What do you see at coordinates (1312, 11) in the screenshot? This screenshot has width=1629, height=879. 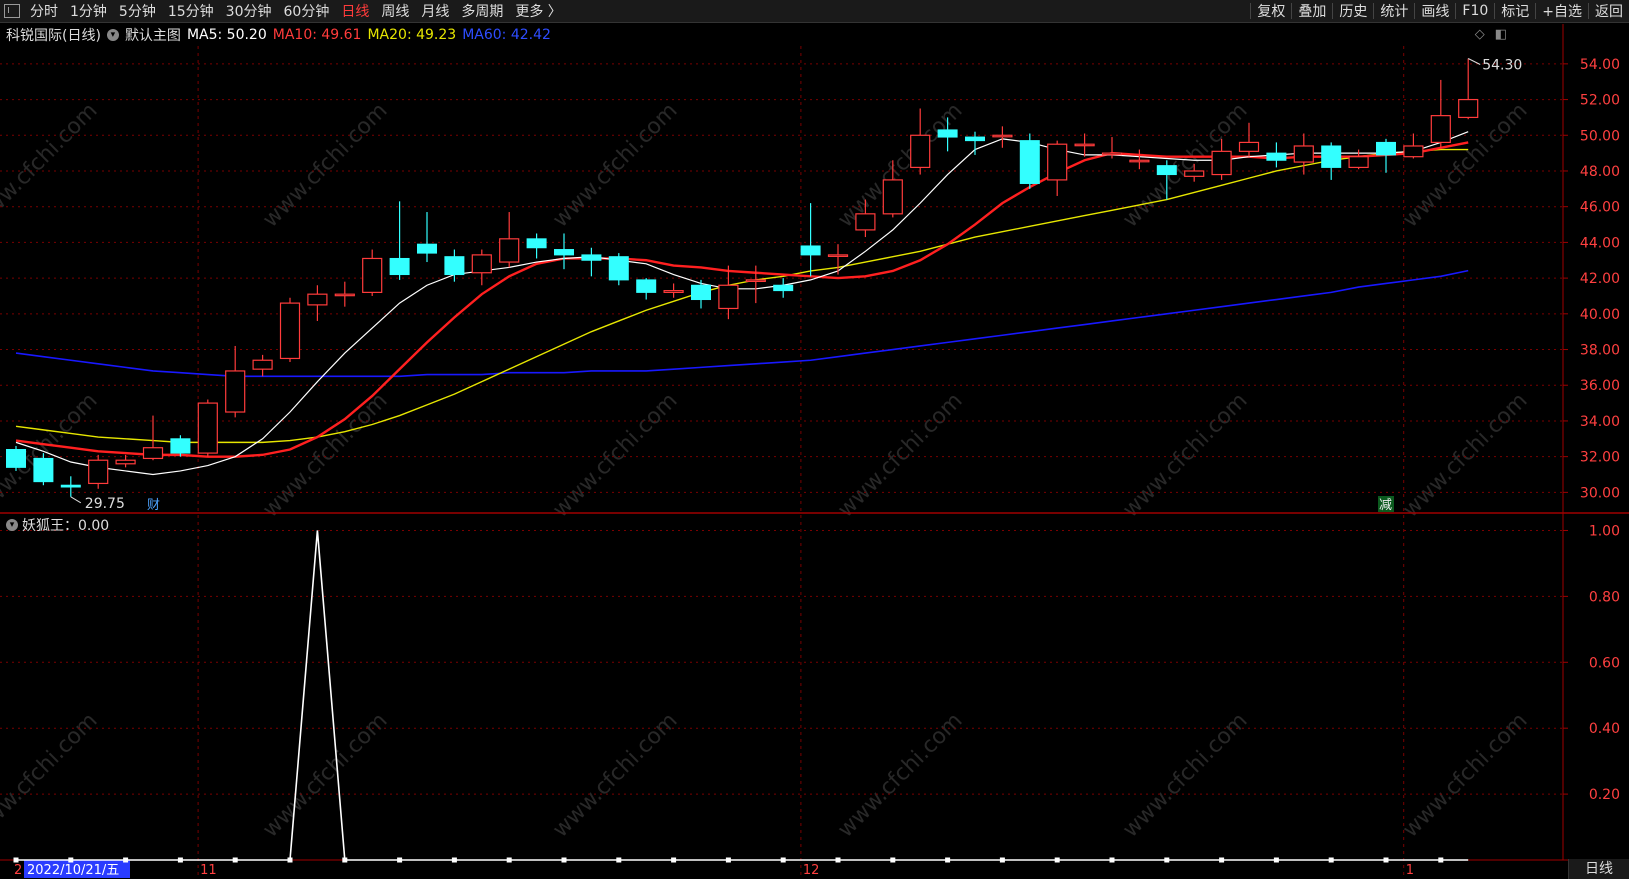 I see `toolbar-button: 叠加` at bounding box center [1312, 11].